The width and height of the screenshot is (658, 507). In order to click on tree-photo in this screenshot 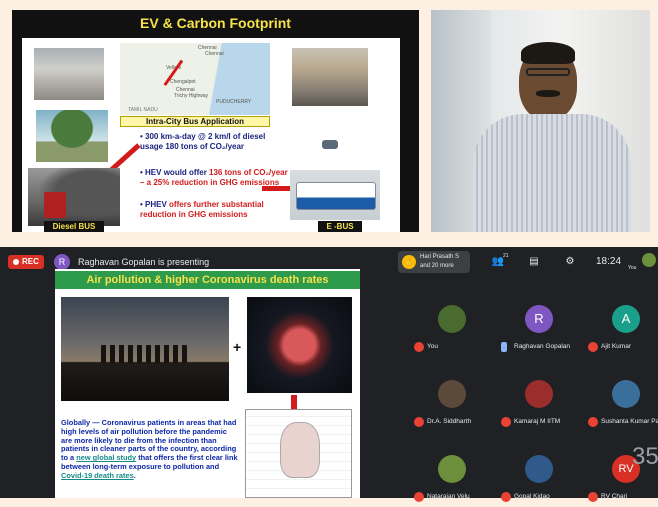, I will do `click(72, 136)`.